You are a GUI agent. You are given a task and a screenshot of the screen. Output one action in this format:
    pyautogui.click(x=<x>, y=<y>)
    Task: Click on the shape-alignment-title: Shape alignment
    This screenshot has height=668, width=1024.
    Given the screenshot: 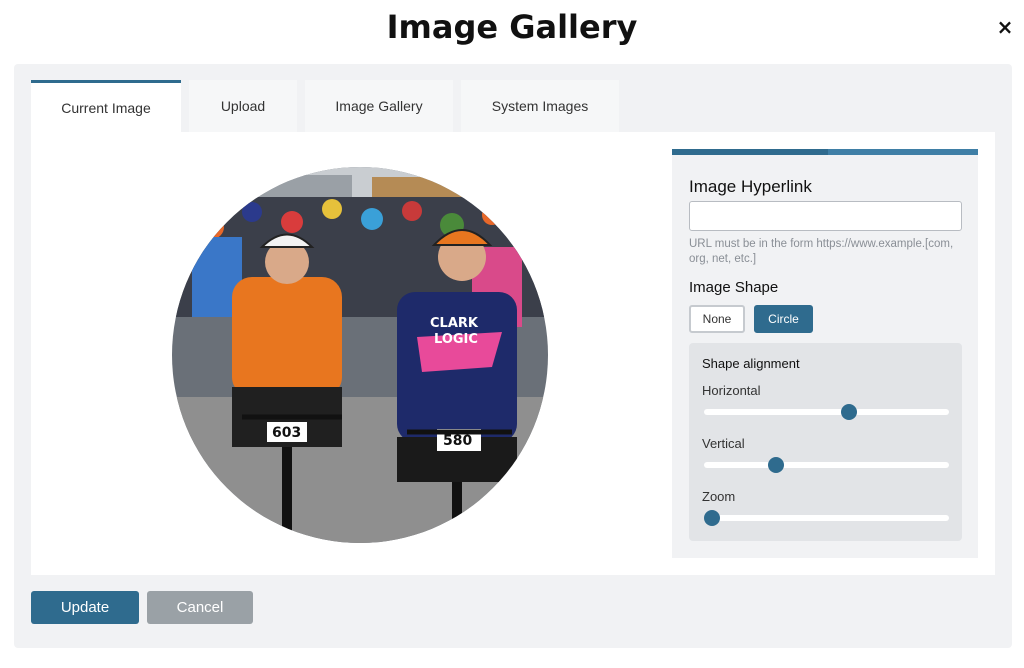 What is the action you would take?
    pyautogui.click(x=751, y=363)
    